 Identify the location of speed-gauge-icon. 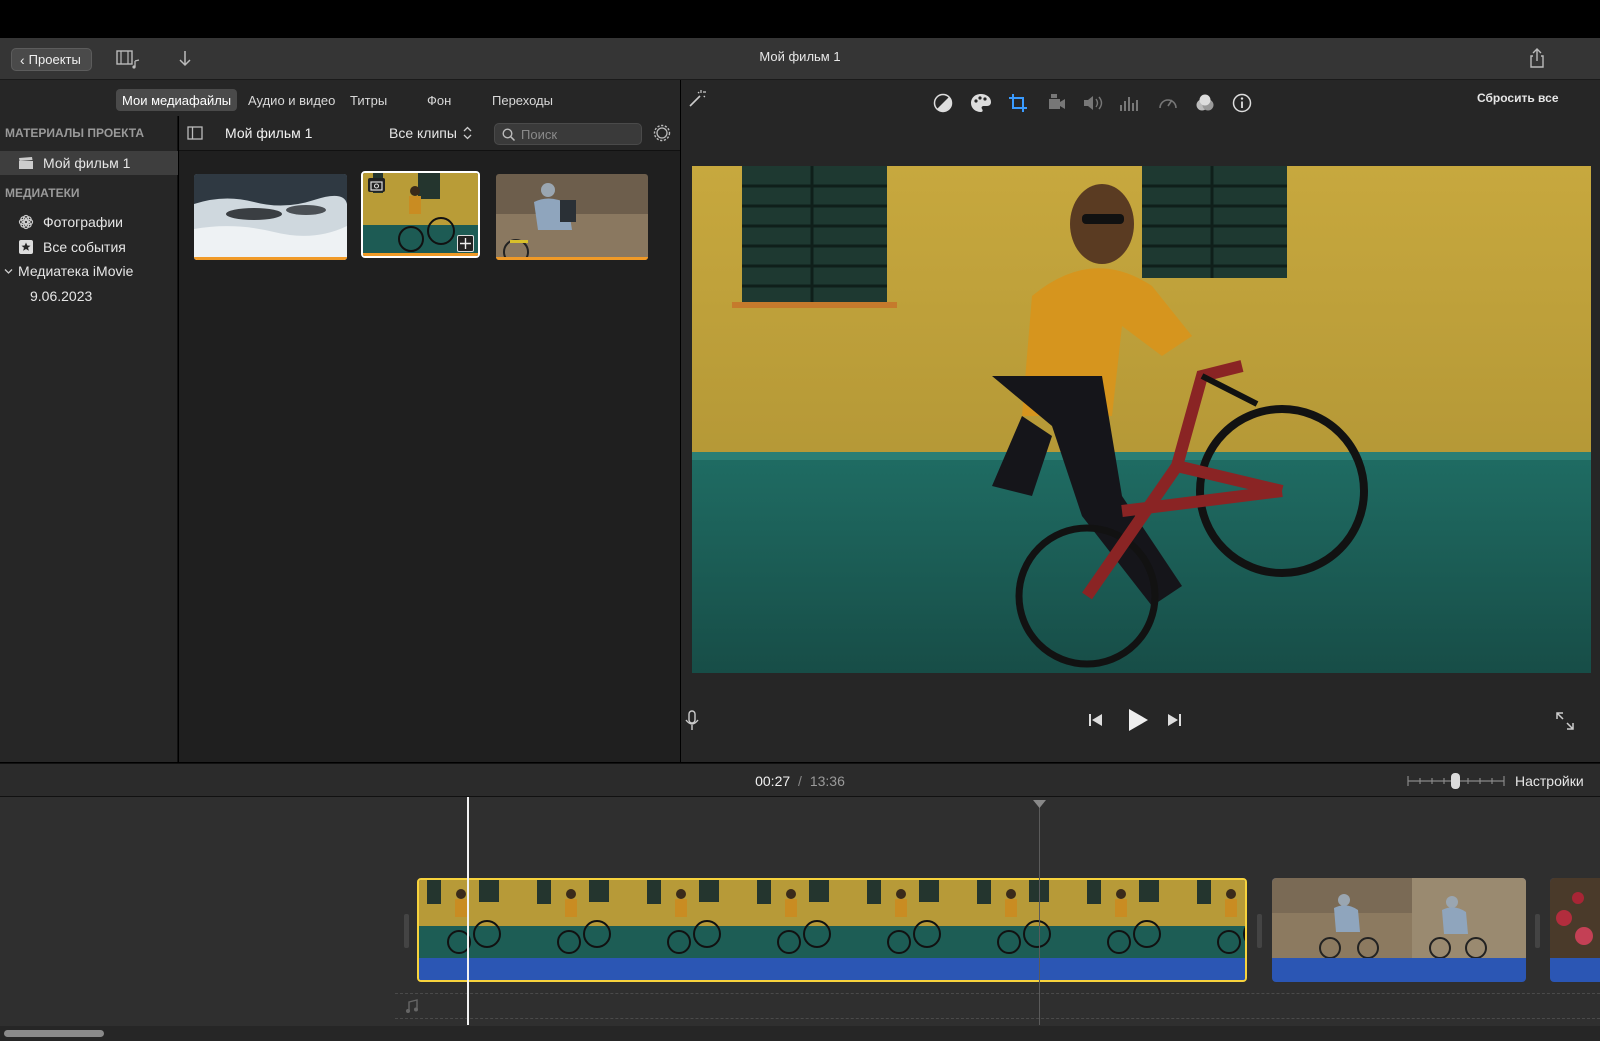
(1168, 103).